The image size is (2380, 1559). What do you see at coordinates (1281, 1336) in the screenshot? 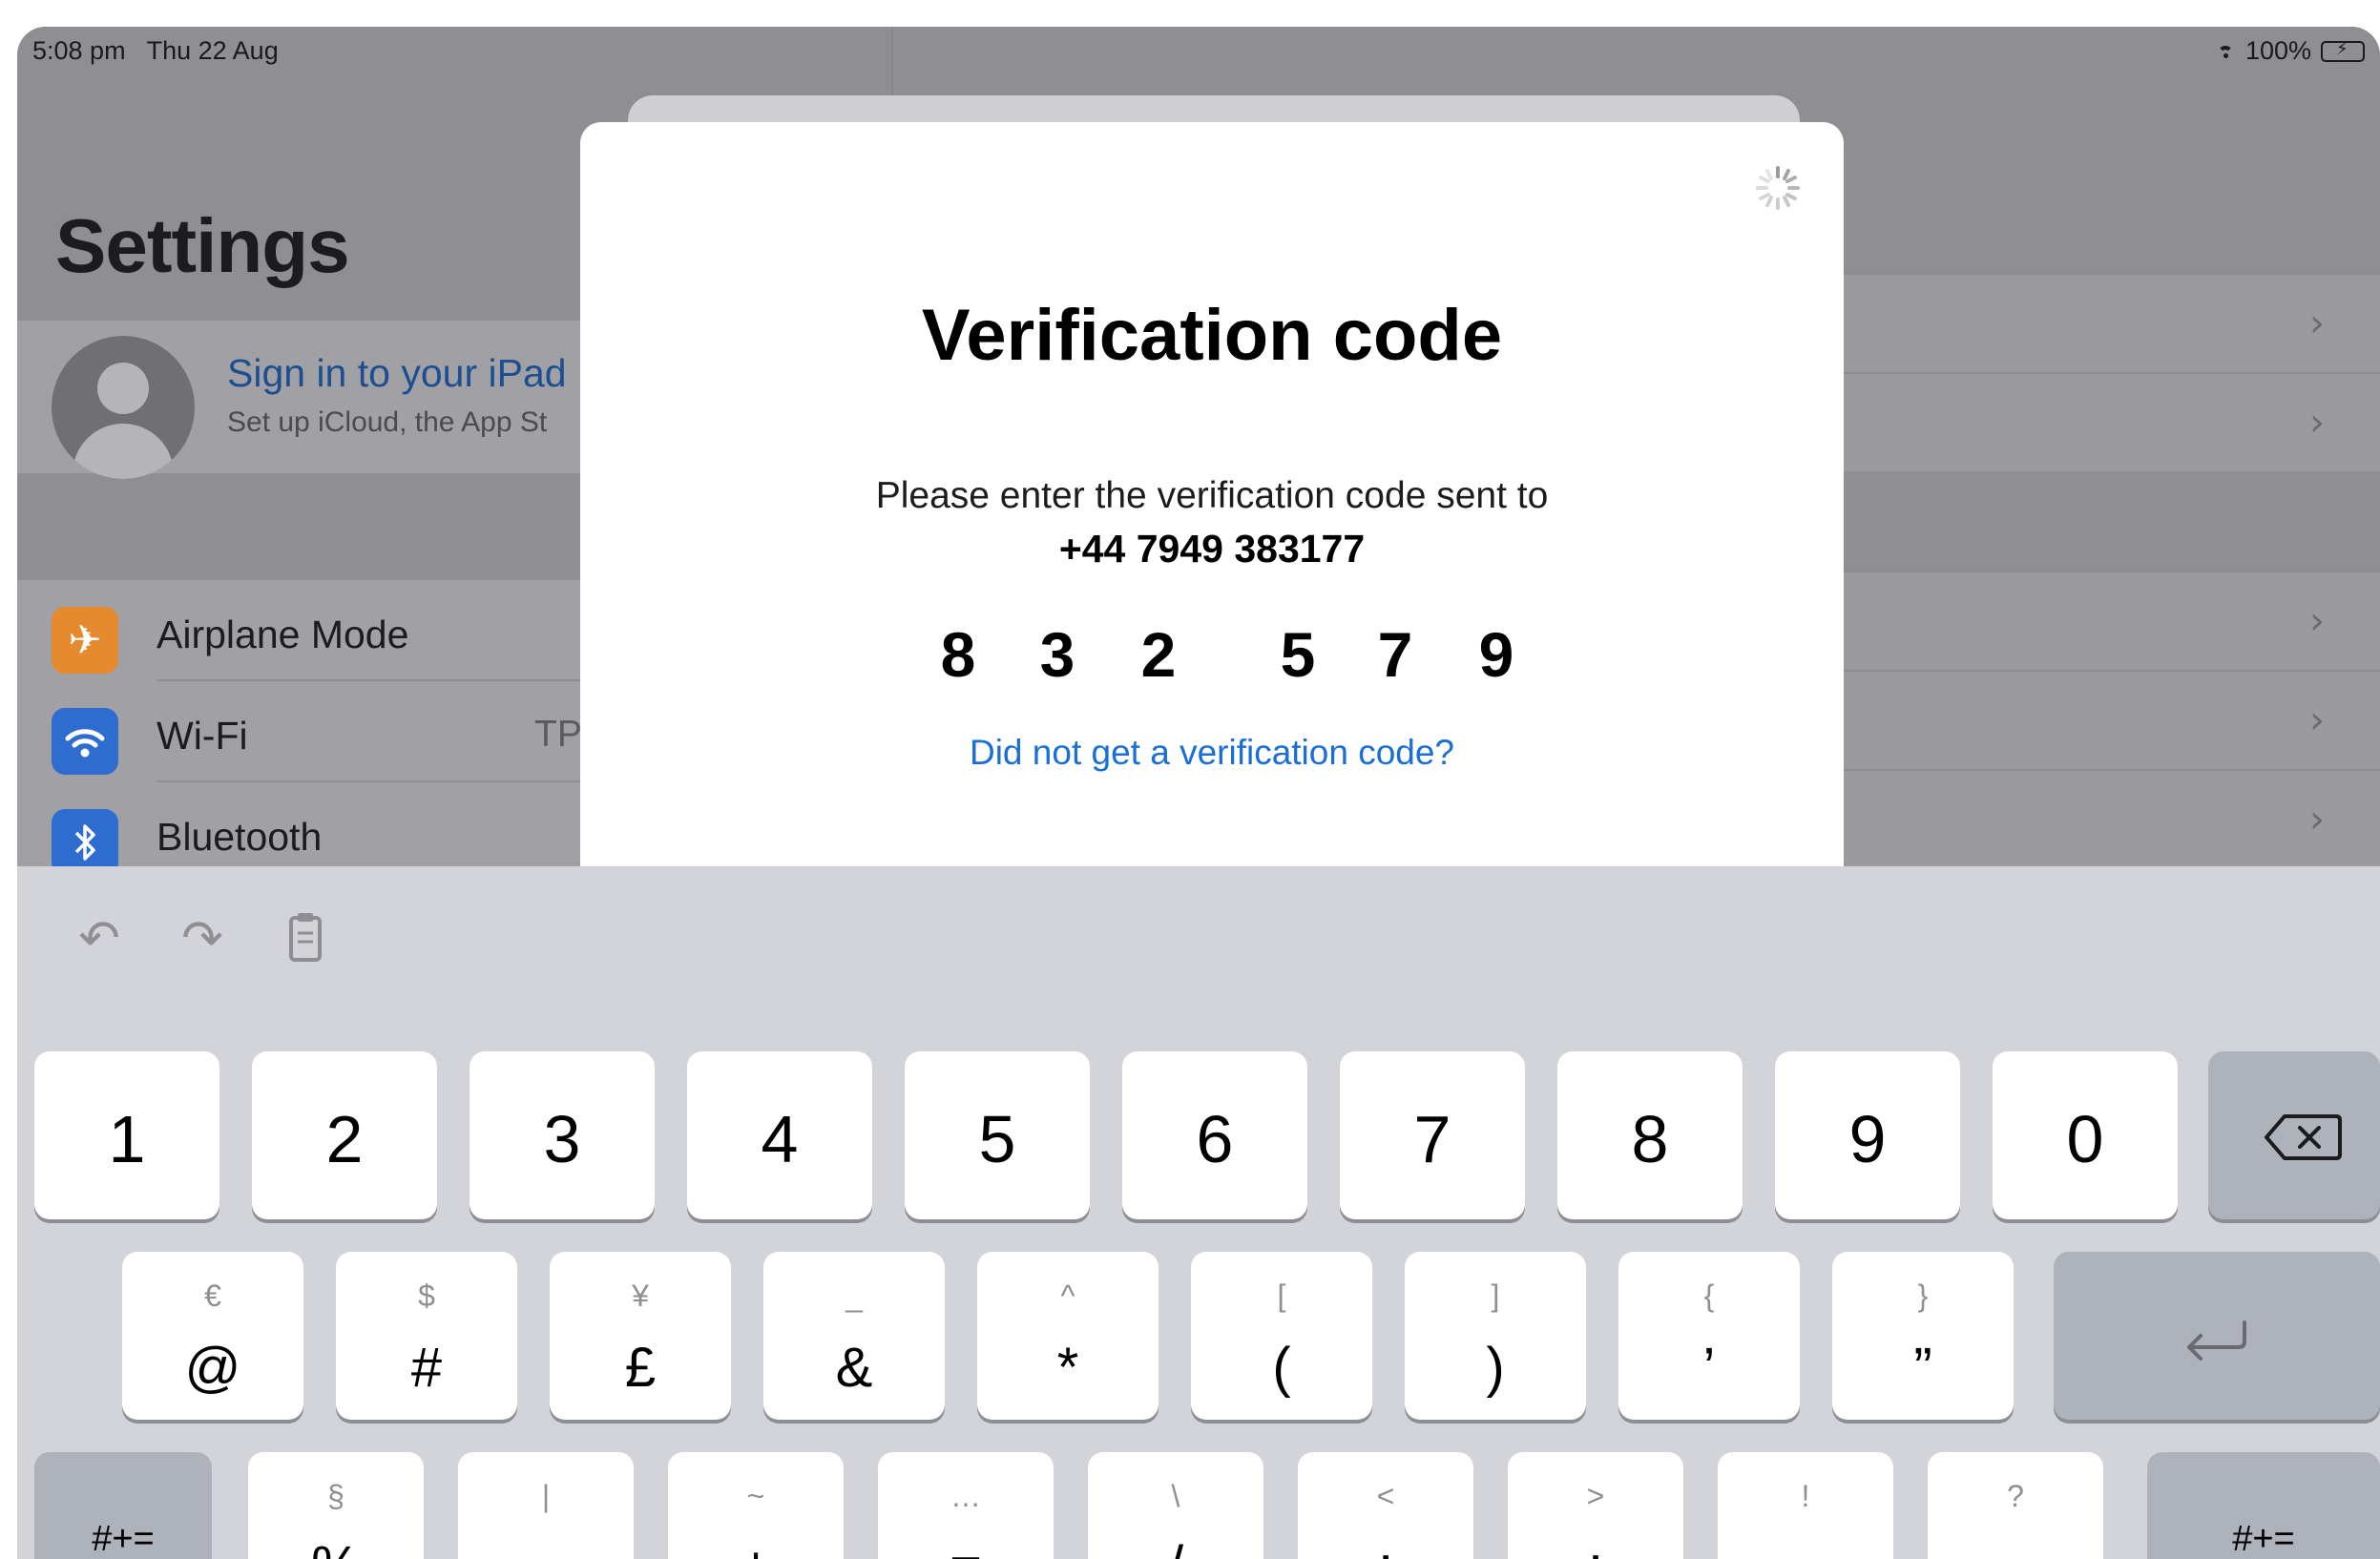
I see `key-open-paren: [(` at bounding box center [1281, 1336].